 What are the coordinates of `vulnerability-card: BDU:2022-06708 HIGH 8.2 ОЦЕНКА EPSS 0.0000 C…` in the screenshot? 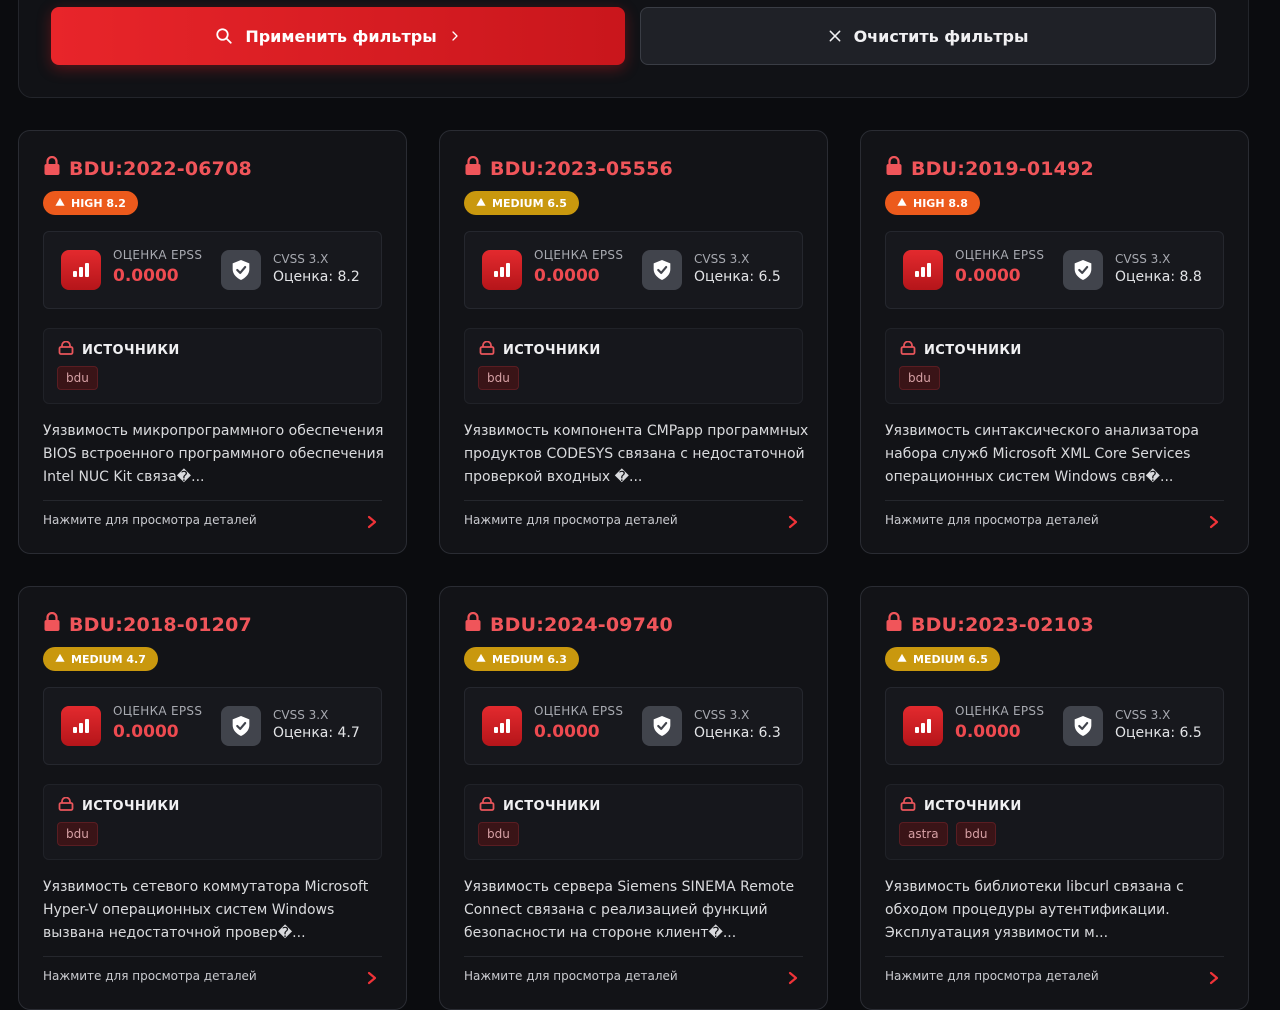 It's located at (212, 342).